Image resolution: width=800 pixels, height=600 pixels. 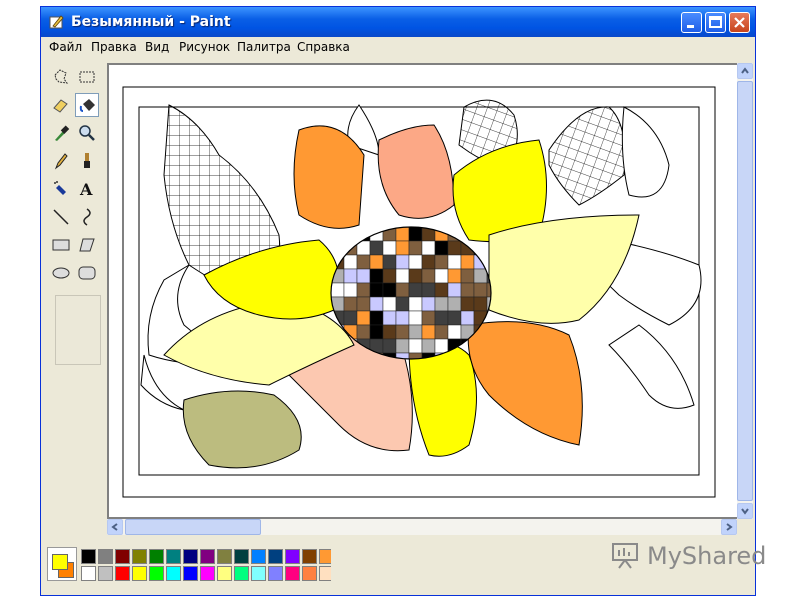 I want to click on title-bar: Безымянный - Paint, so click(x=398, y=22).